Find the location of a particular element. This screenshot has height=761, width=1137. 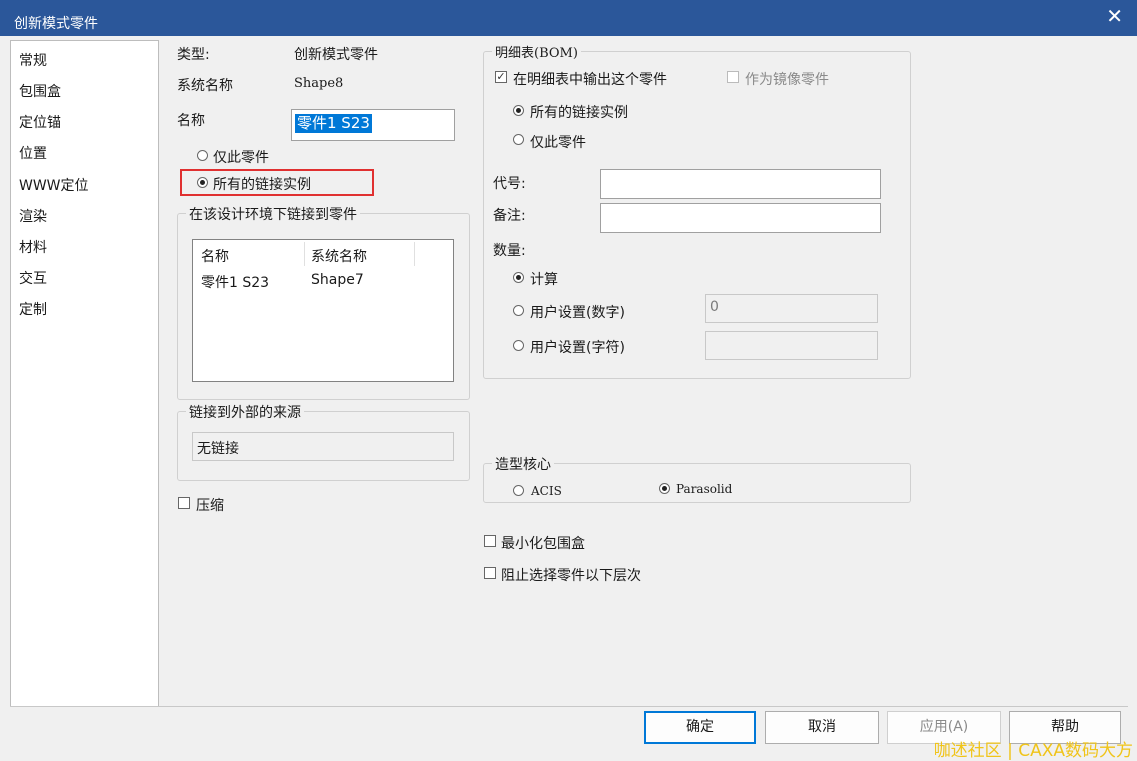

qty-radio-user-number-label: 用户设置(数字) is located at coordinates (577, 313).